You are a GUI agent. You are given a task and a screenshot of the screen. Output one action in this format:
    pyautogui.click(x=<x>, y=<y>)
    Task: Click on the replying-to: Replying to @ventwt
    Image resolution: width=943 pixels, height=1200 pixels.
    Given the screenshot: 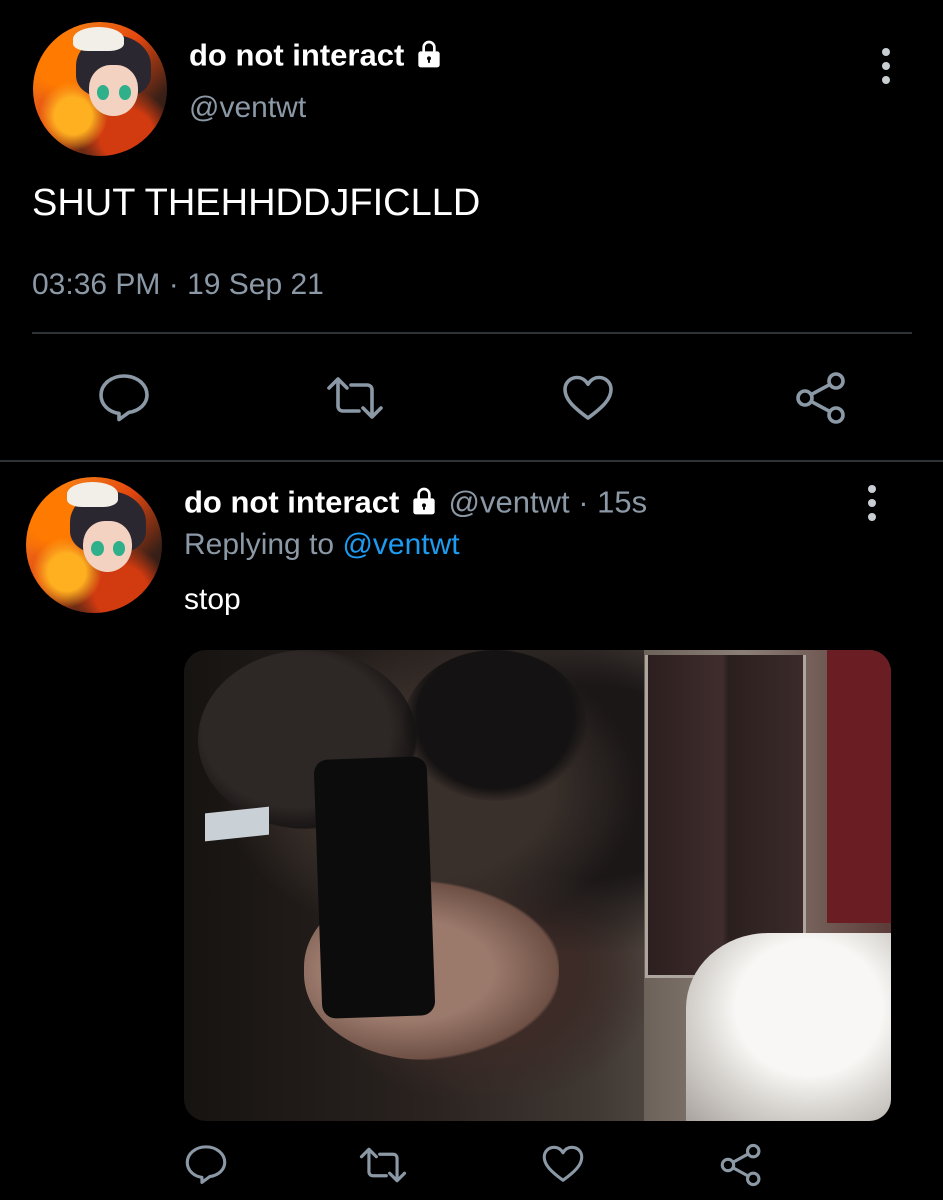 What is the action you would take?
    pyautogui.click(x=322, y=545)
    